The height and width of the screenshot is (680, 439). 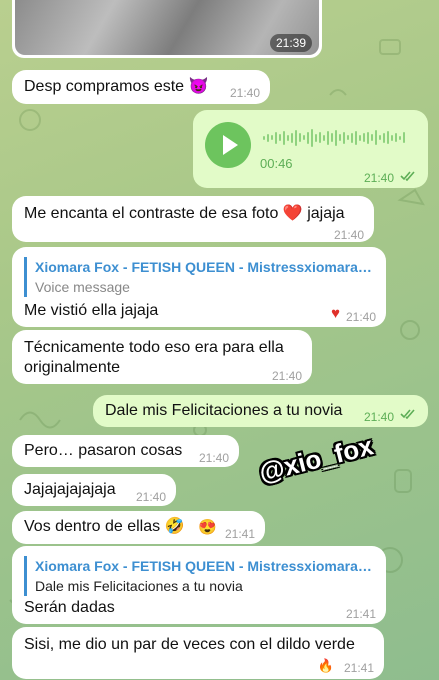 I want to click on message-text: Jajajajajajaja, so click(x=70, y=489).